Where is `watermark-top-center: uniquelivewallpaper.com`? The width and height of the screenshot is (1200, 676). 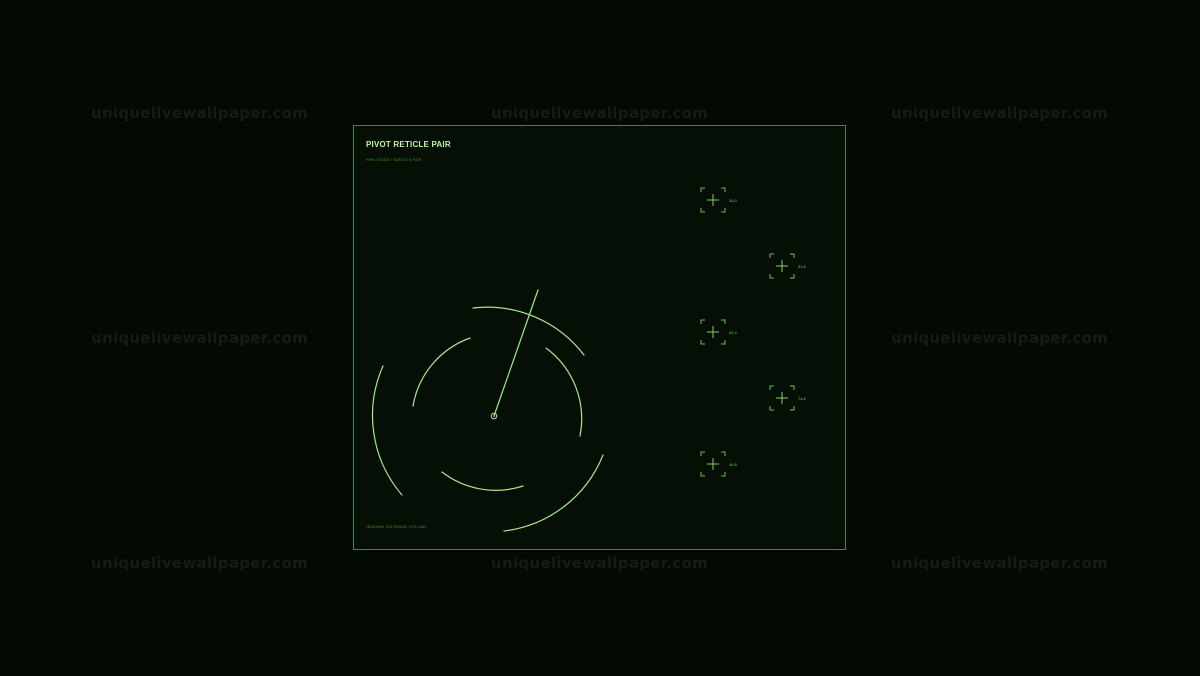
watermark-top-center: uniquelivewallpaper.com is located at coordinates (600, 113).